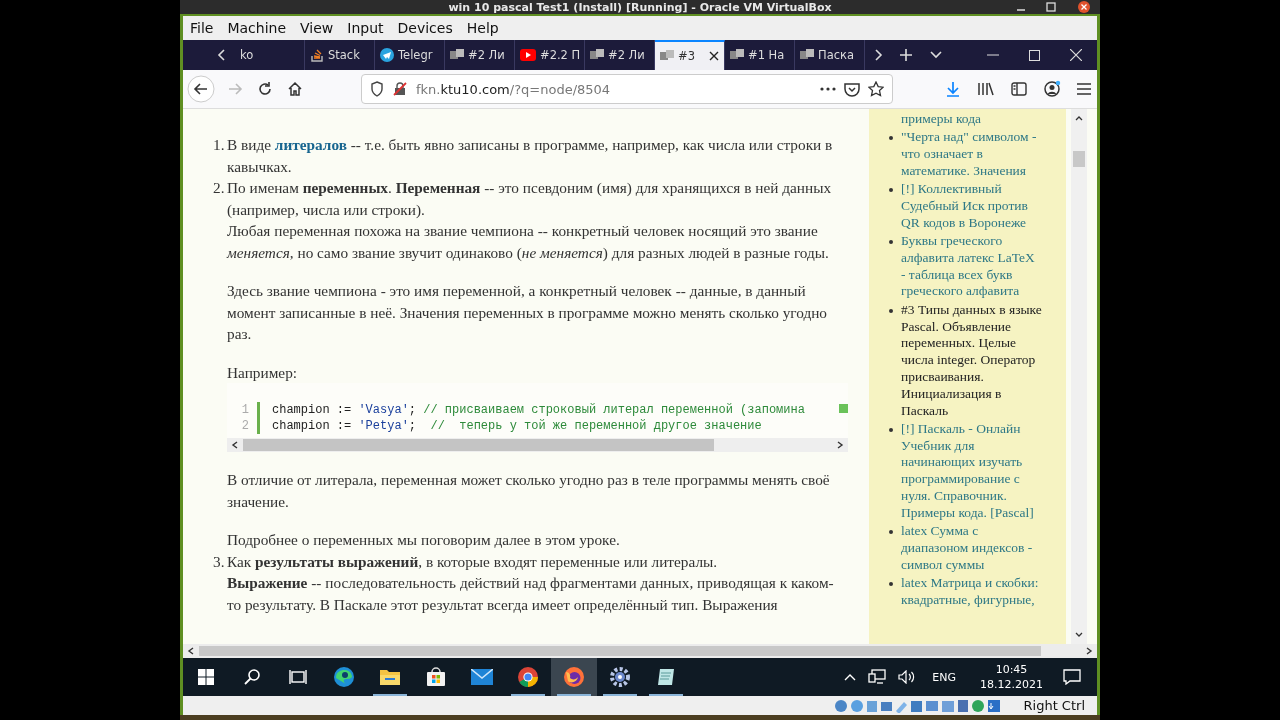 This screenshot has width=1280, height=720. I want to click on star-icon, so click(876, 89).